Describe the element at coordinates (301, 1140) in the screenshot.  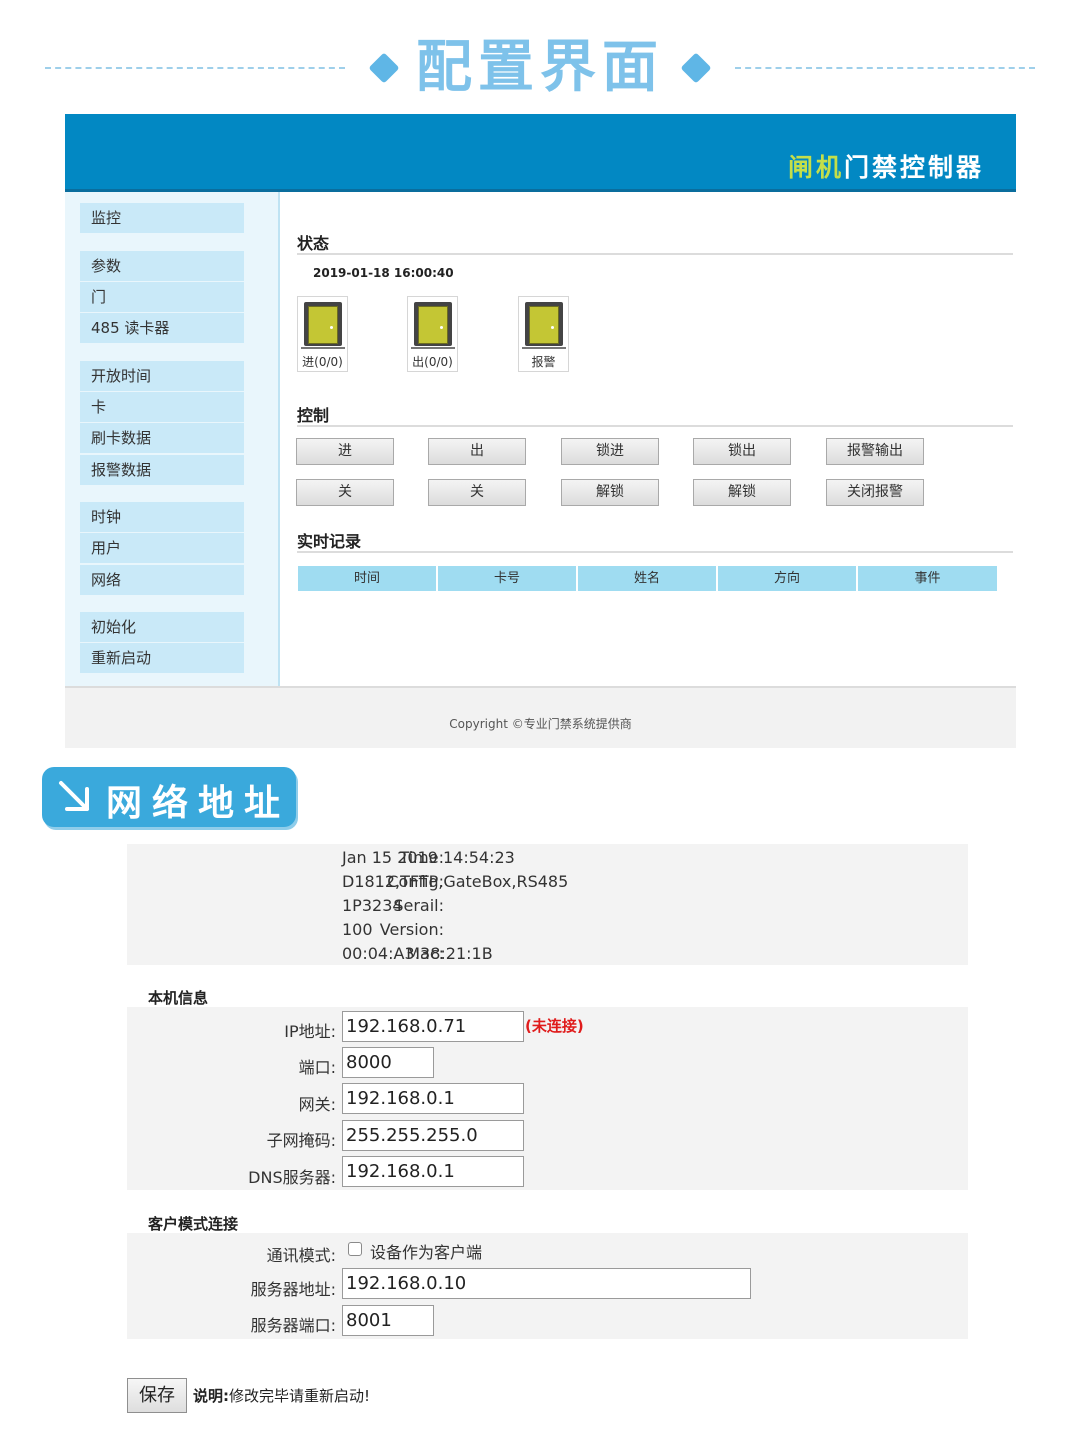
I see `subnet-mask-label: 子网掩码:` at that location.